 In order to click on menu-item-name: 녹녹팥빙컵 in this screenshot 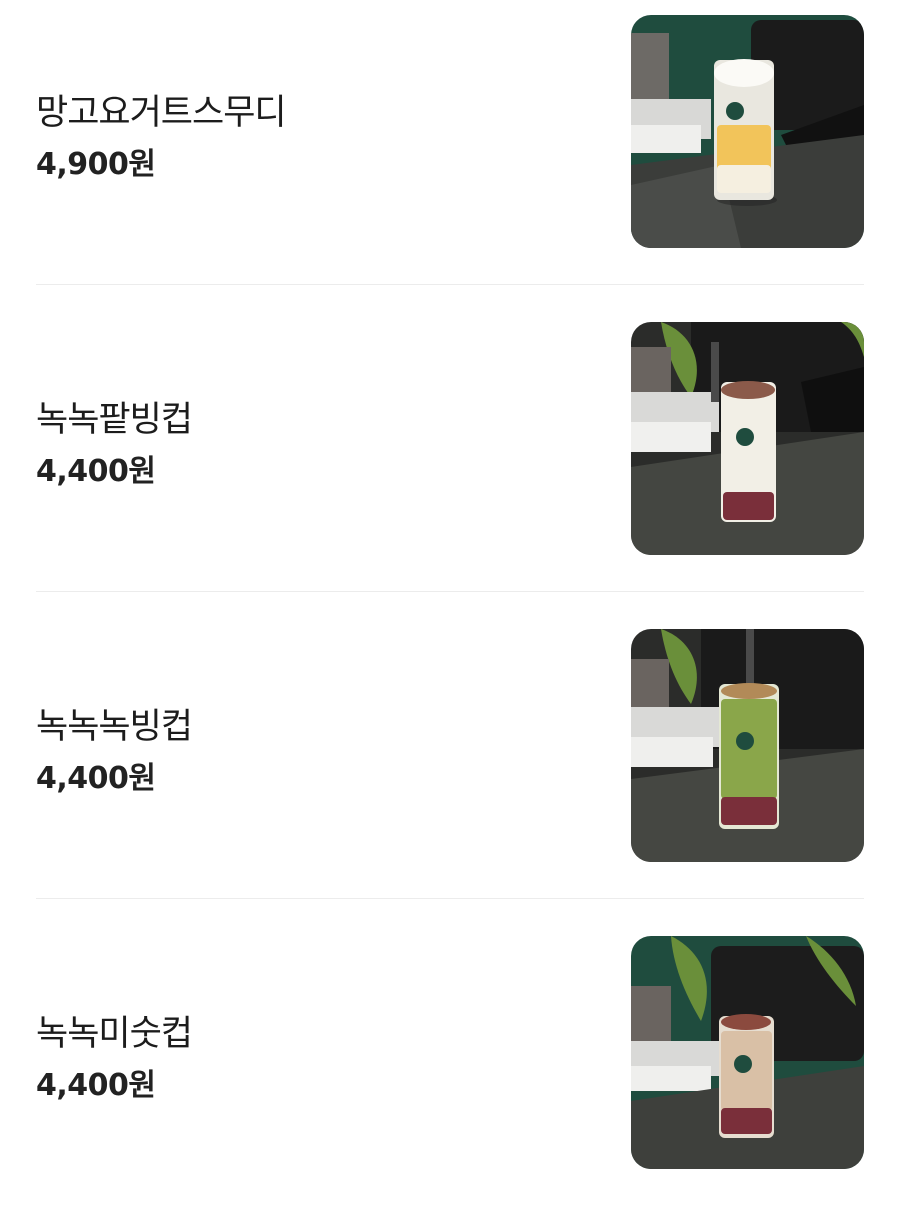, I will do `click(114, 420)`.